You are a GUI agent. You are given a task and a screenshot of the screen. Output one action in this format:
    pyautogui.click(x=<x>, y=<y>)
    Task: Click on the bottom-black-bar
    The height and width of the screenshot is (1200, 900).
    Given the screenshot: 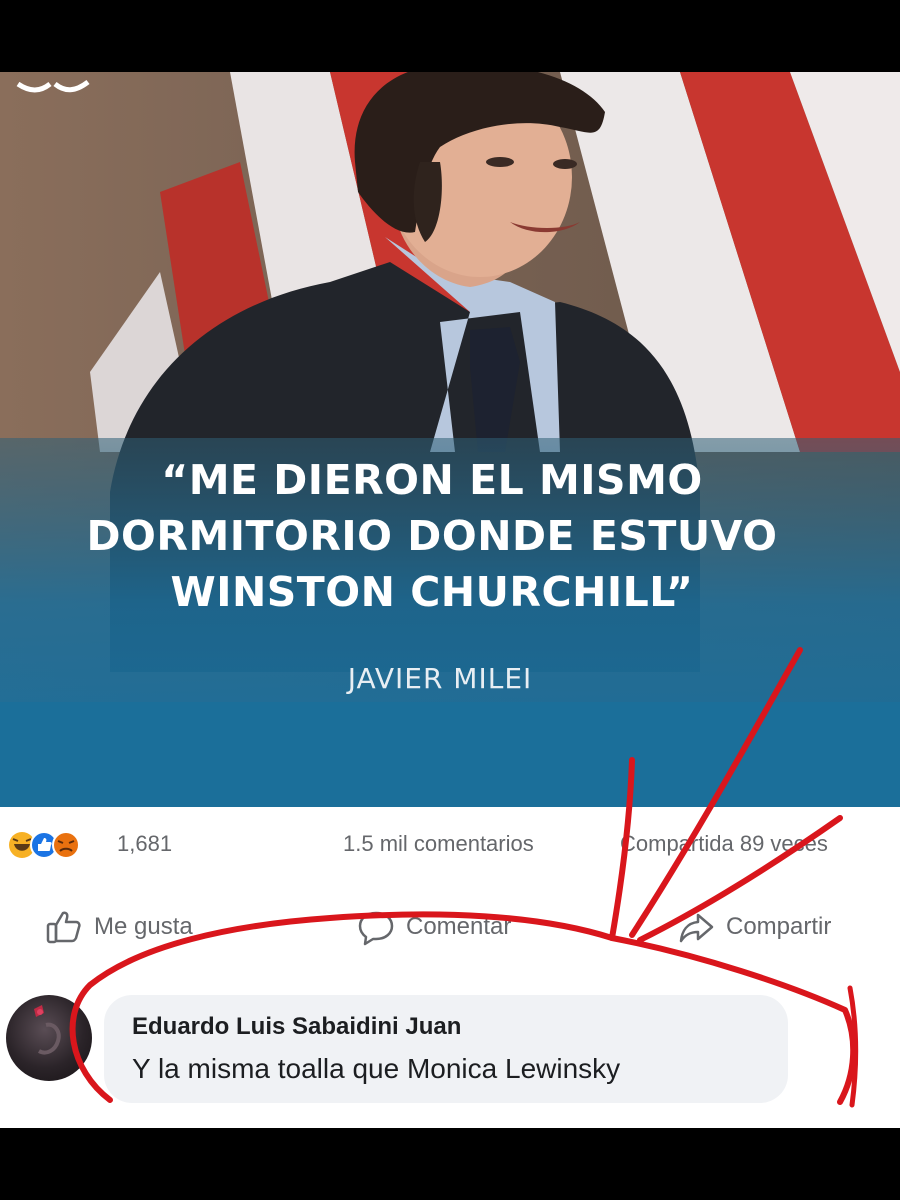 What is the action you would take?
    pyautogui.click(x=450, y=1164)
    